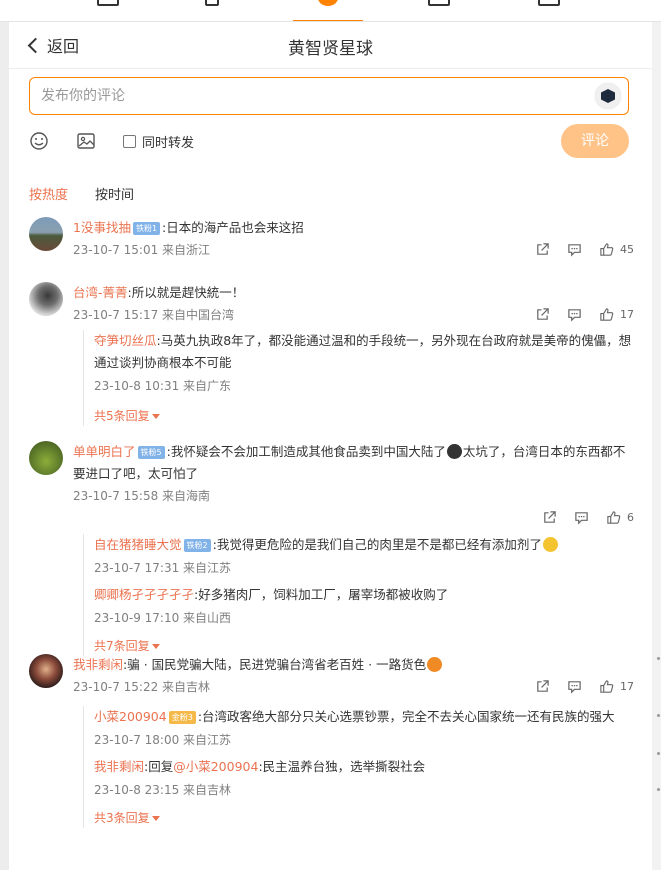  I want to click on comment-text-line: 我非剩闲:骗 · 国民党骗大陆，民进党骗台湾省老百姓 · 一路货色, so click(353, 665).